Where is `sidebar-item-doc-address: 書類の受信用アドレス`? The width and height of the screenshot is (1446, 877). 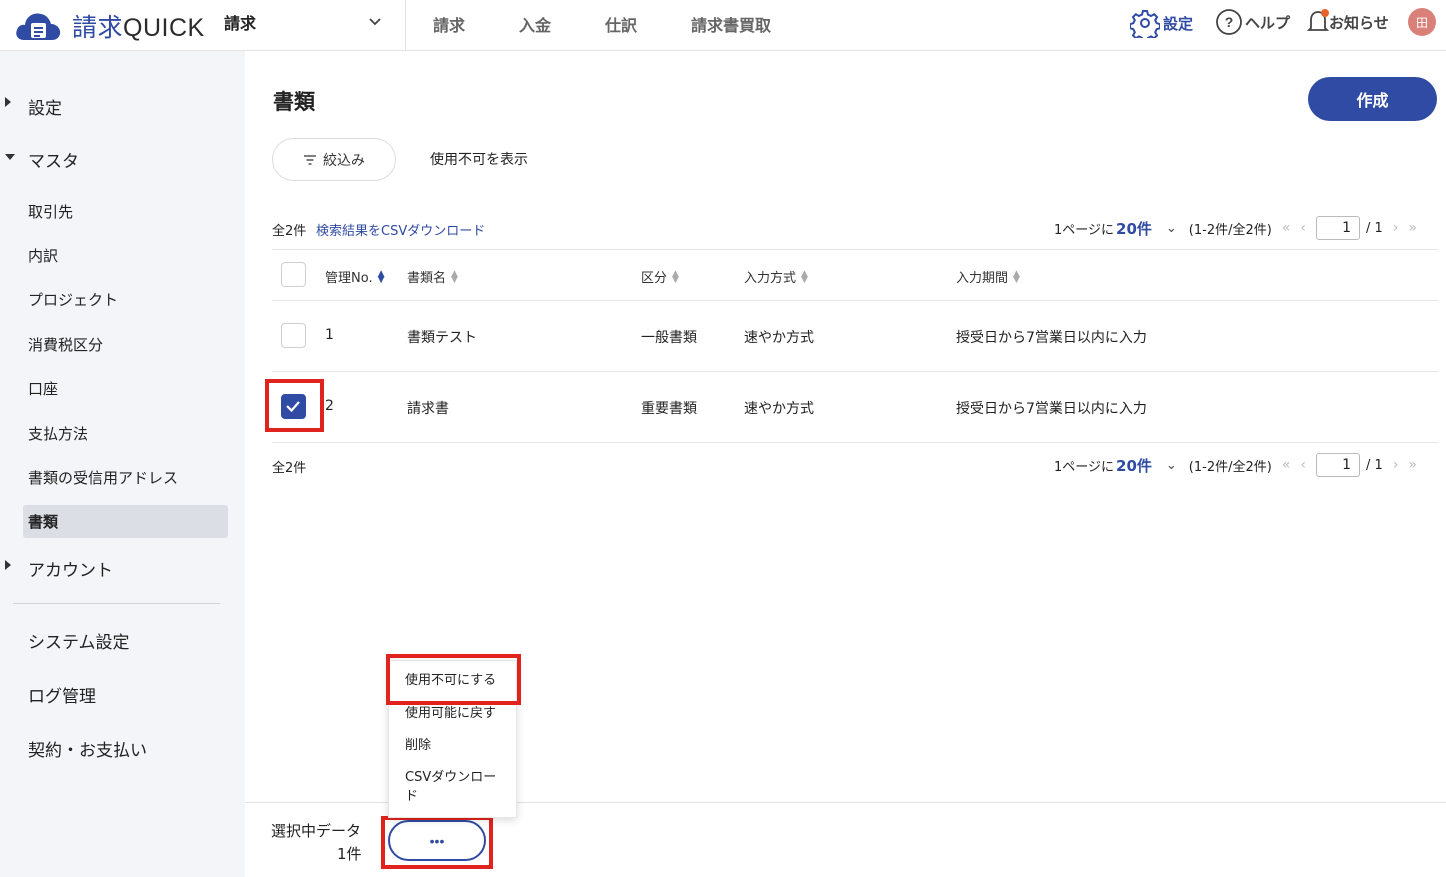
sidebar-item-doc-address: 書類の受信用アドレス is located at coordinates (103, 477).